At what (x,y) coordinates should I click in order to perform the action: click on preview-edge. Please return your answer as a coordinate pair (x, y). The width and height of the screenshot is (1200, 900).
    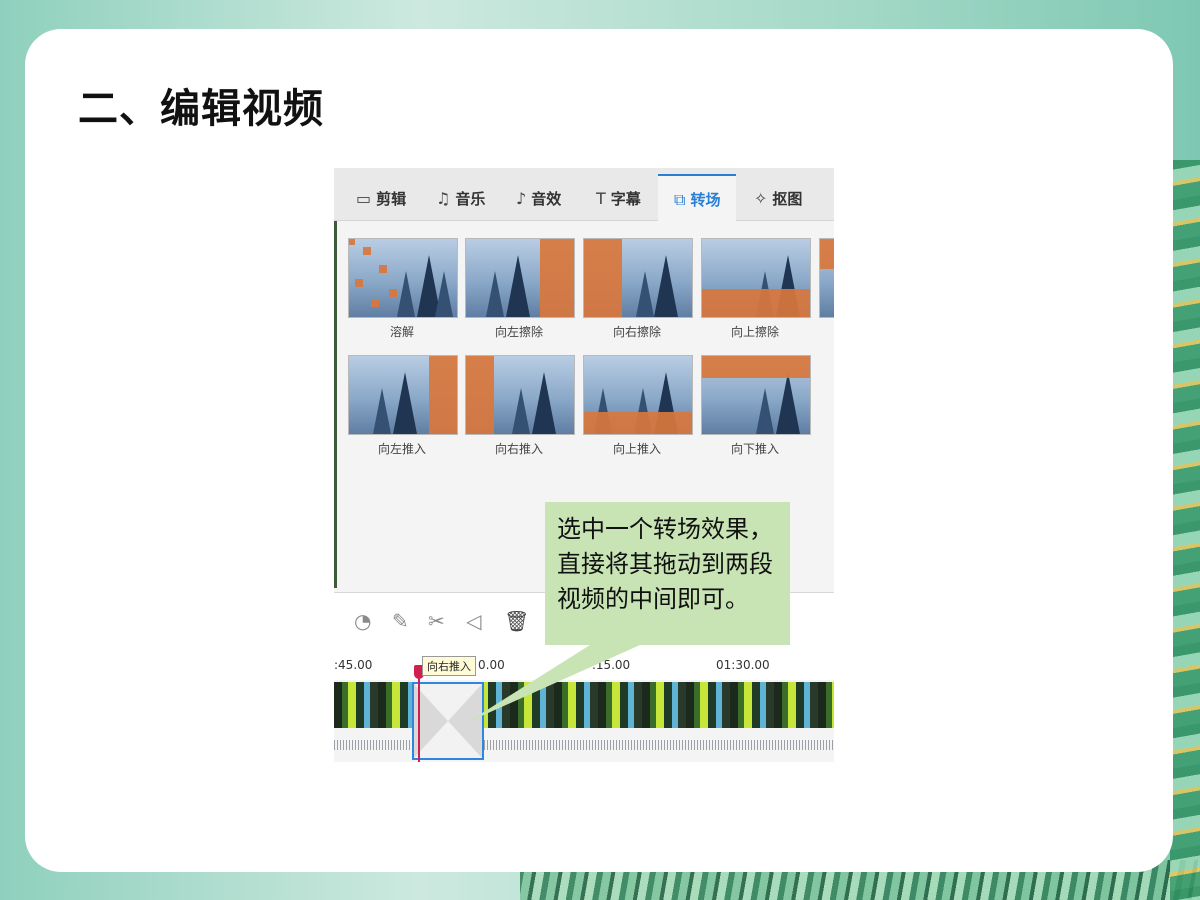
    Looking at the image, I should click on (335, 378).